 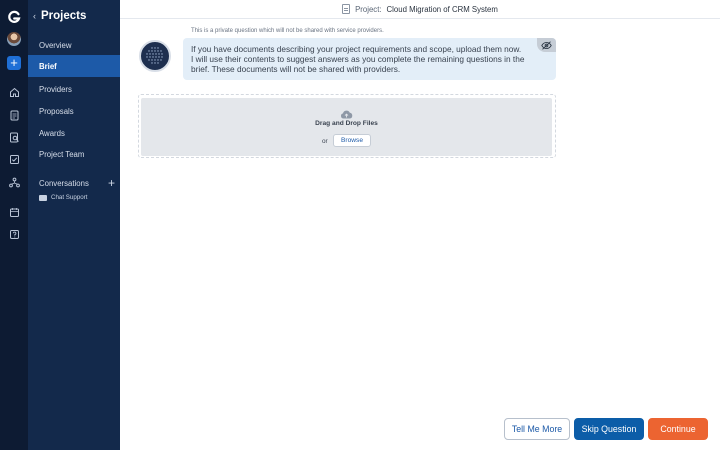 I want to click on project-header: Project: Cloud Migration of CRM System, so click(x=420, y=9).